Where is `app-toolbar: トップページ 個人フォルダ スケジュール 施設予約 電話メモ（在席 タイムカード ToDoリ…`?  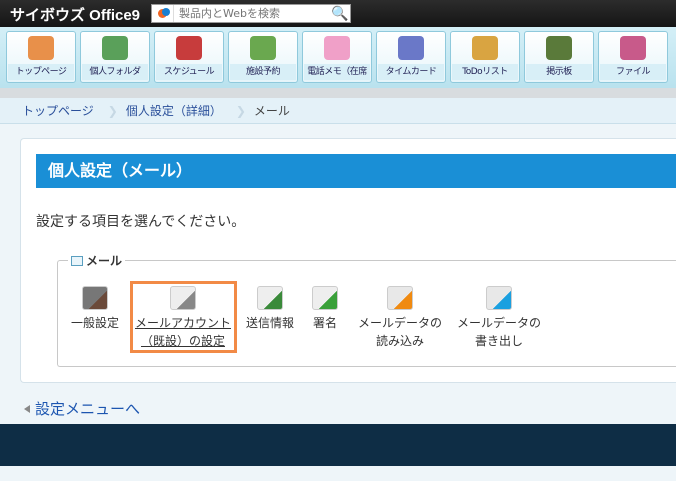 app-toolbar: トップページ 個人フォルダ スケジュール 施設予約 電話メモ（在席 タイムカード ToDoリ… is located at coordinates (338, 57).